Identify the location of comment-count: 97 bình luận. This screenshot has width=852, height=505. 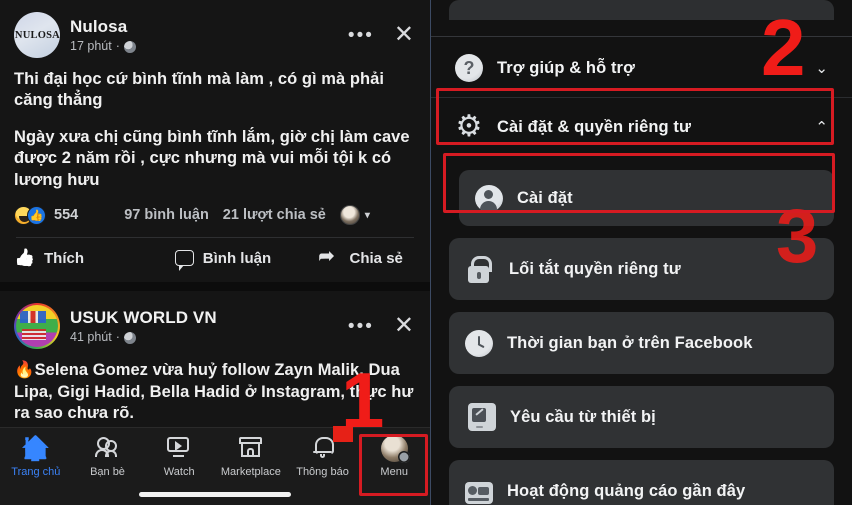
(166, 215).